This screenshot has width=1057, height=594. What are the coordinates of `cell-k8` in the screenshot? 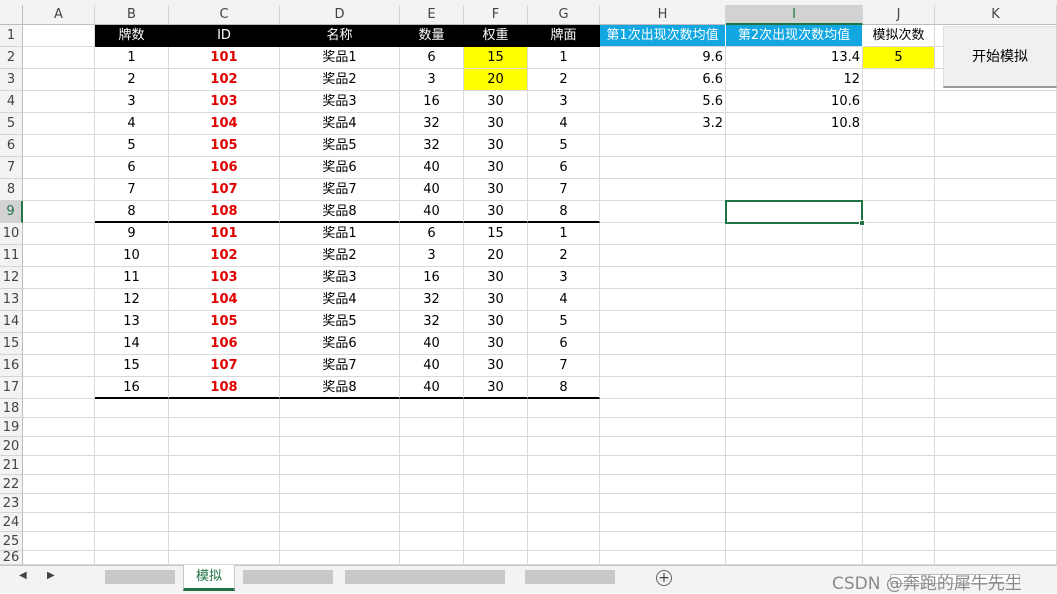 It's located at (996, 190).